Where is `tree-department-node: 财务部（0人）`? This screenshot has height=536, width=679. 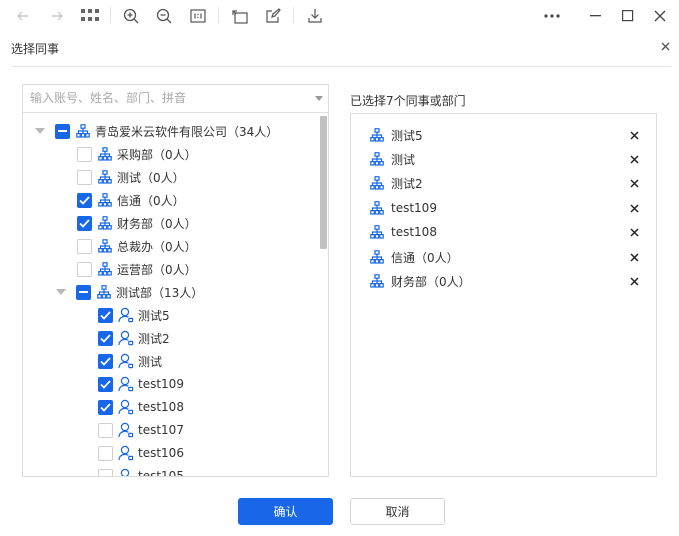
tree-department-node: 财务部（0人） is located at coordinates (137, 223).